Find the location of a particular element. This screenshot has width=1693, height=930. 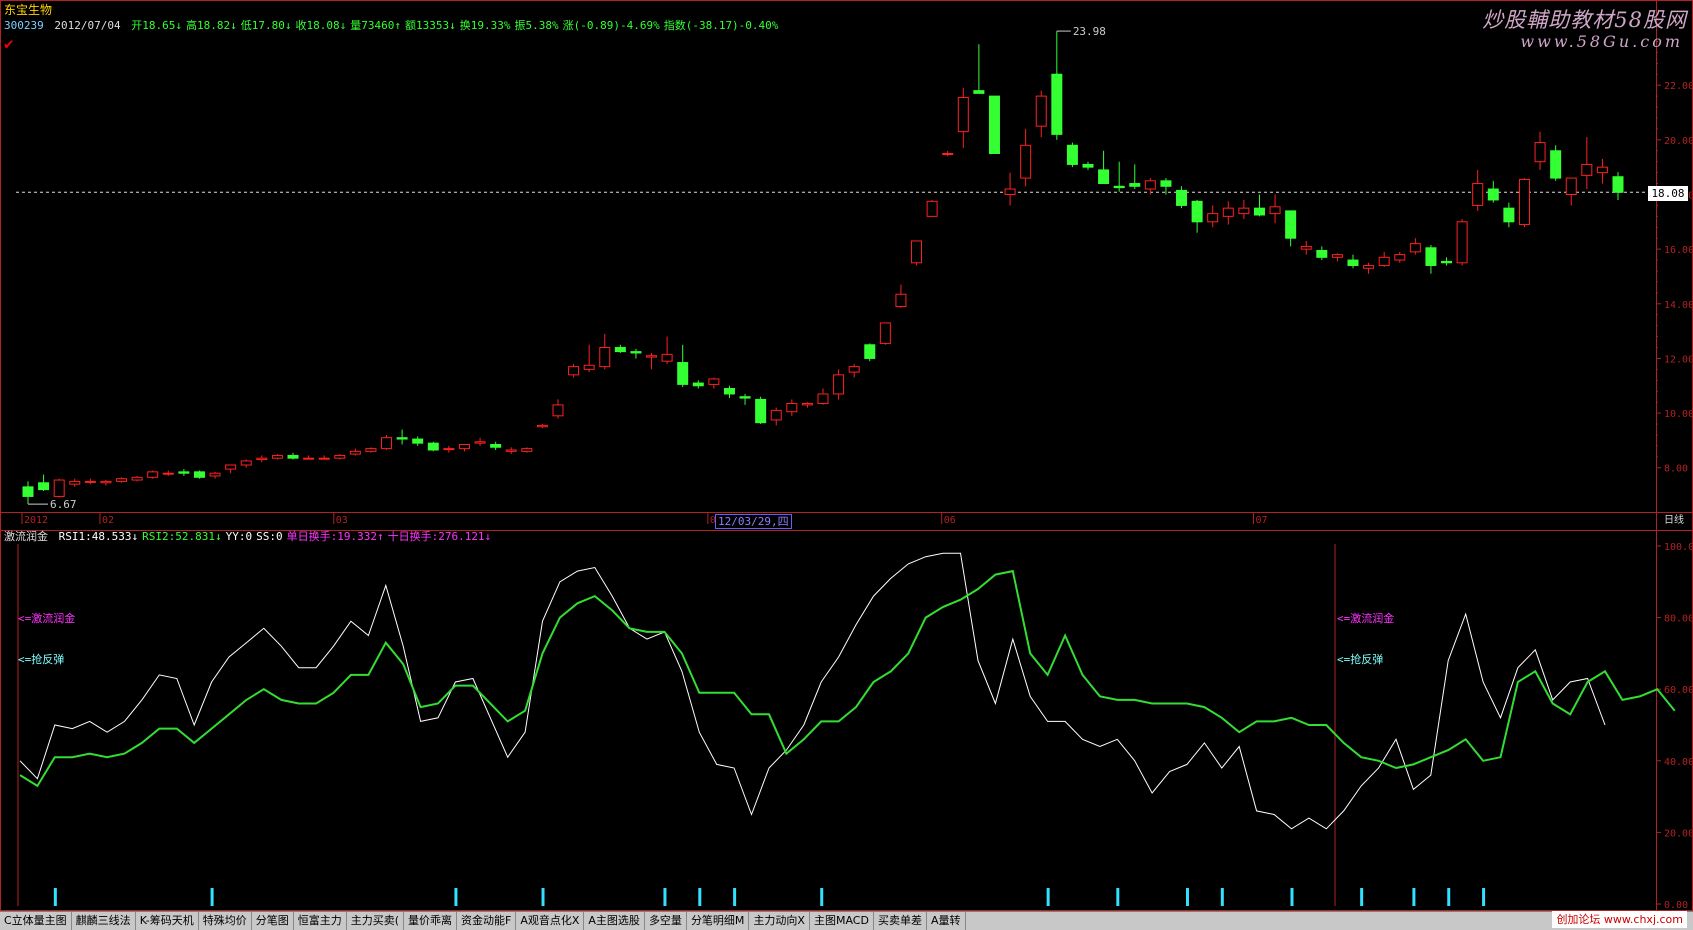

signal-label: <=激流润金 is located at coordinates (1365, 618).